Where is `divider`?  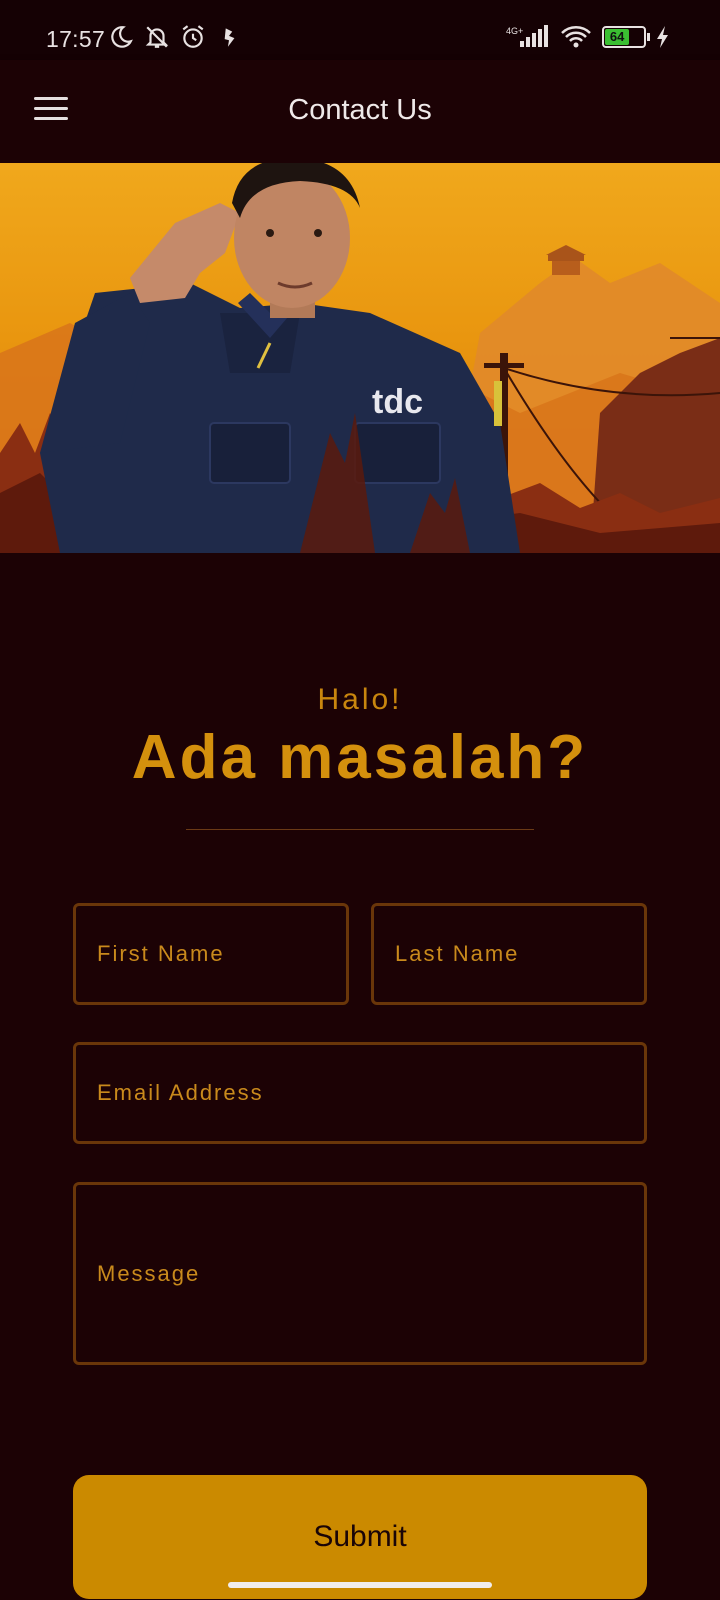
divider is located at coordinates (360, 829).